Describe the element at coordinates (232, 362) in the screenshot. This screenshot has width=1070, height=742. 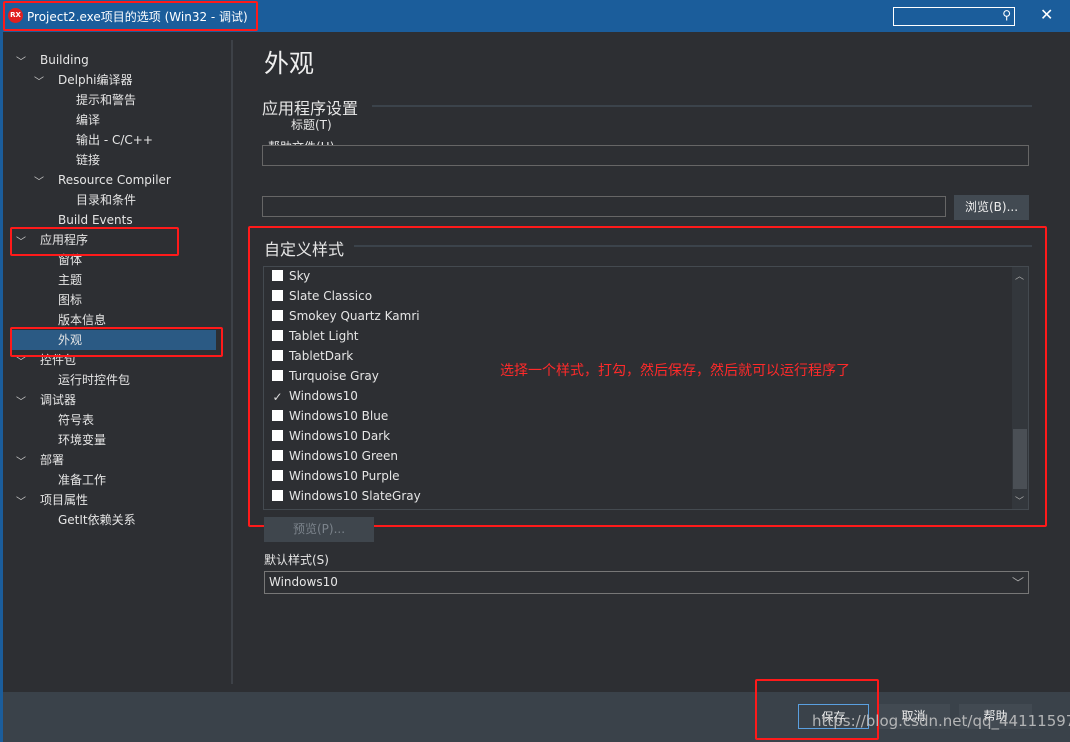
I see `splitter` at that location.